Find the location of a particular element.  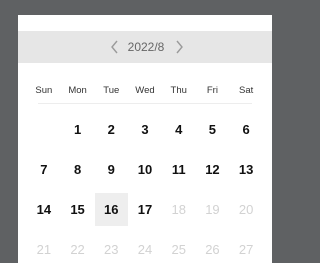

day-cell: 26 is located at coordinates (213, 246).